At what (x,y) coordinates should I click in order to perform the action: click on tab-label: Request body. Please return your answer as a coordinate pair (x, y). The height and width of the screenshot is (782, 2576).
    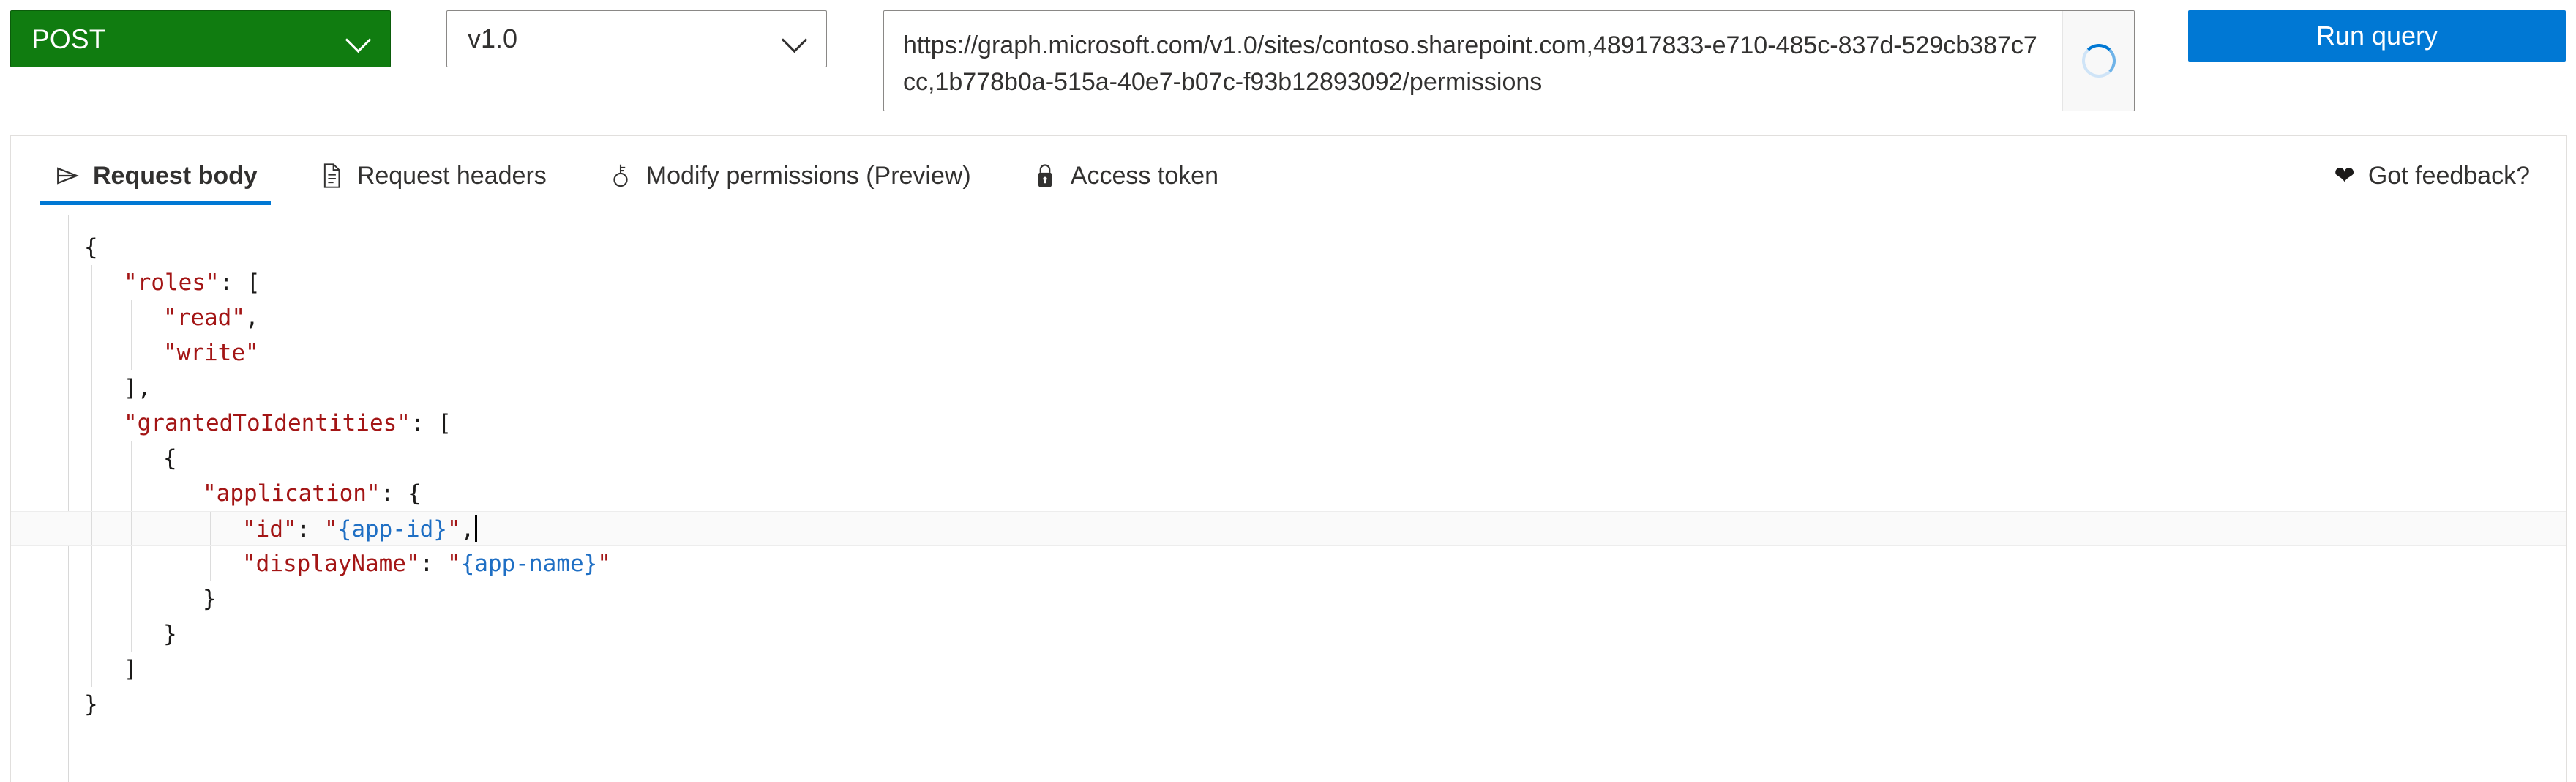
    Looking at the image, I should click on (175, 176).